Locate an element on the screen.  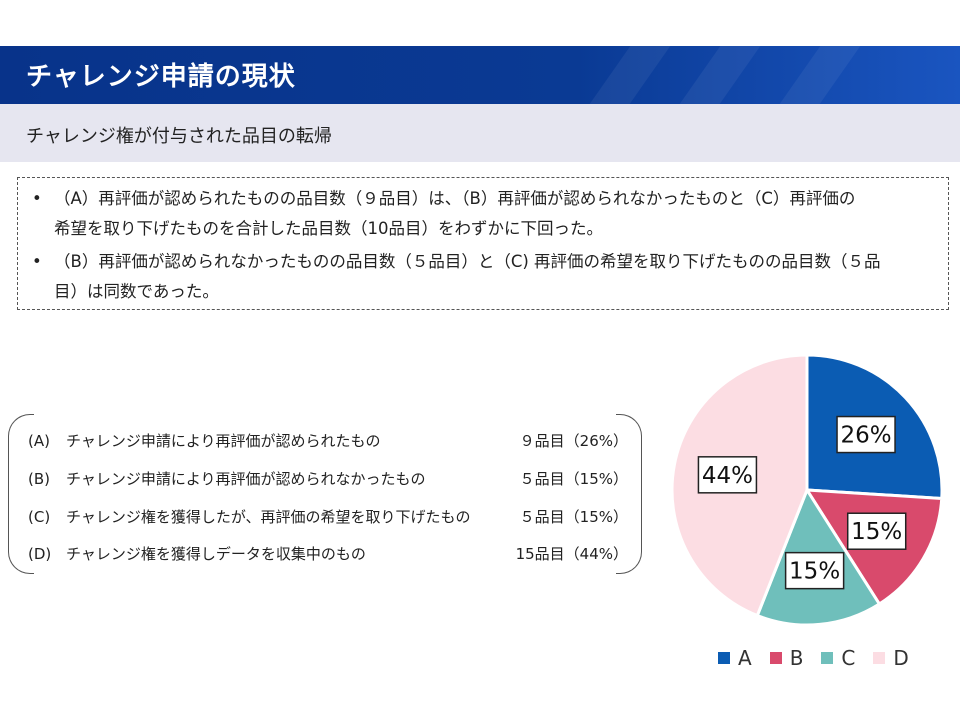
legend-label: A is located at coordinates (745, 658).